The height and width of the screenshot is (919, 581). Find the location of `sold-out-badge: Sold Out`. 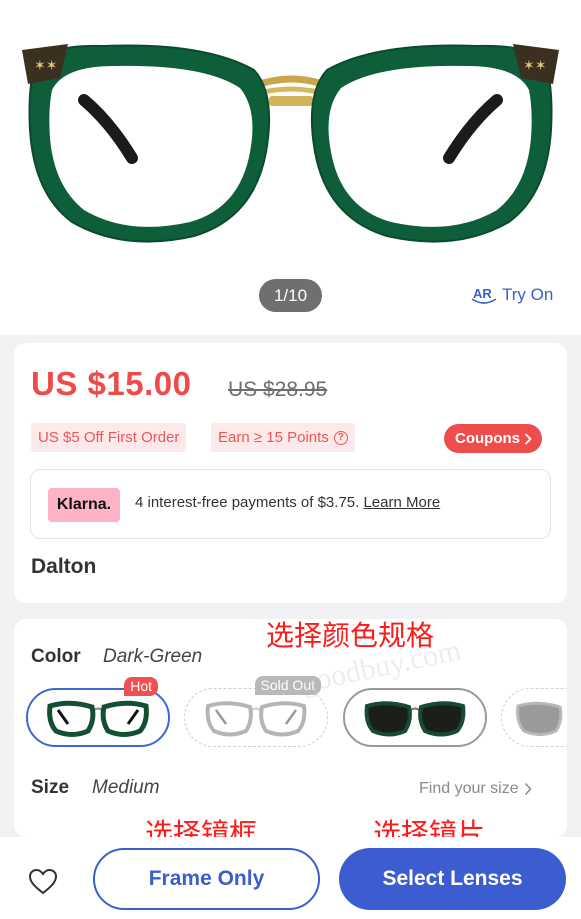

sold-out-badge: Sold Out is located at coordinates (287, 685).